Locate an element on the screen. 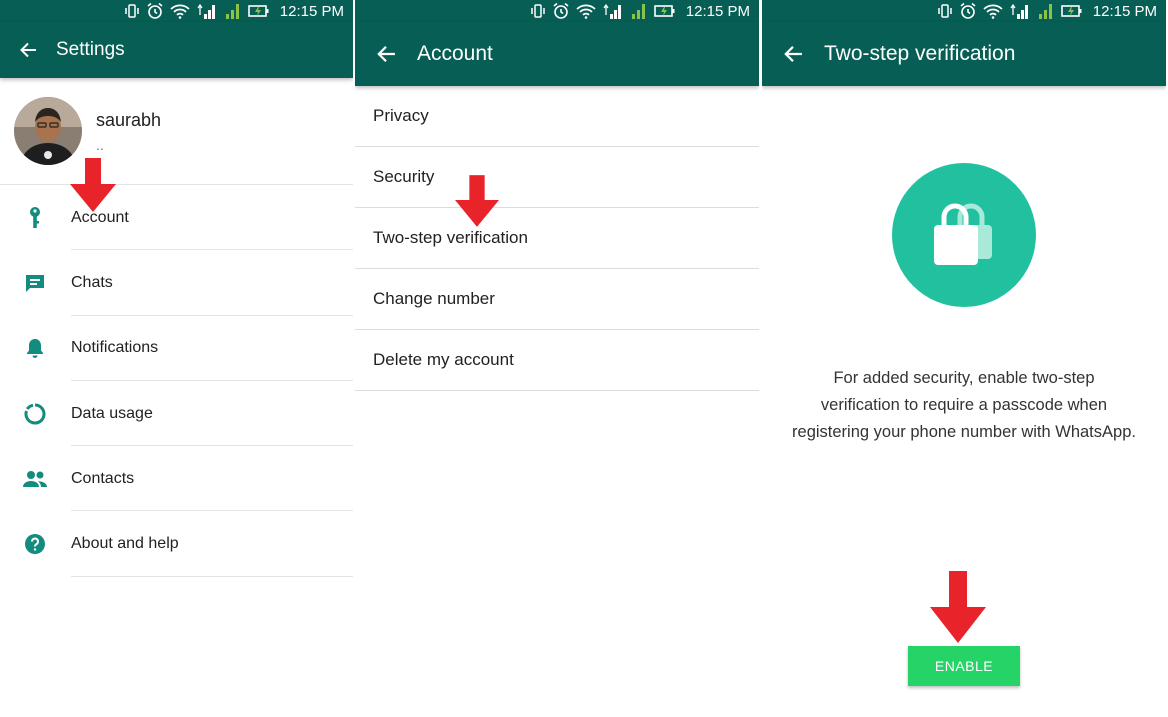  account-item-privacy: Privacy is located at coordinates (557, 116).